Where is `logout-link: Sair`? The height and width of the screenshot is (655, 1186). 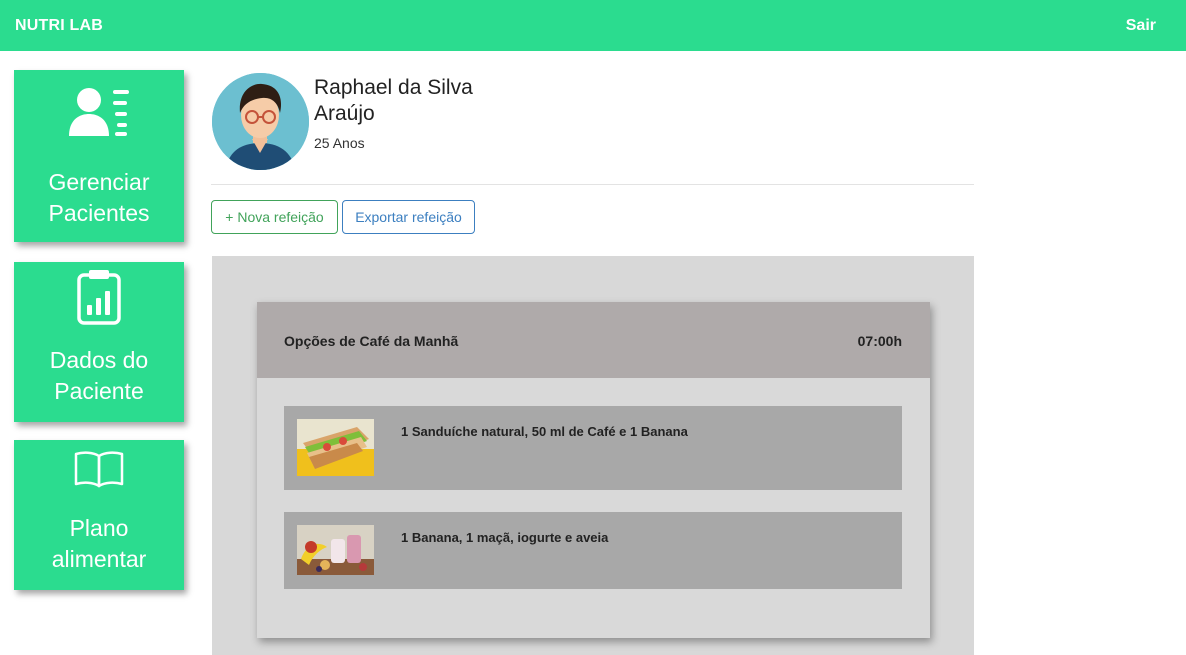 logout-link: Sair is located at coordinates (1141, 26).